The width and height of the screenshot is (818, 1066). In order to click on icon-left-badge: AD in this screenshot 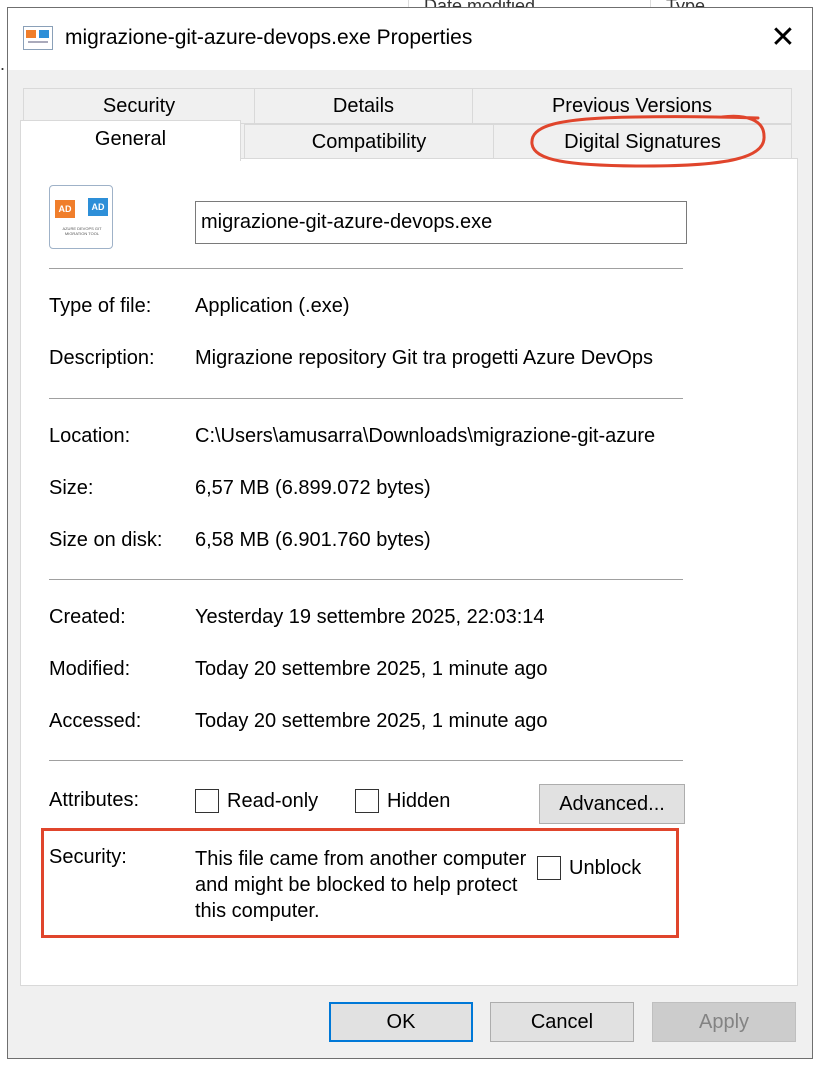, I will do `click(65, 209)`.